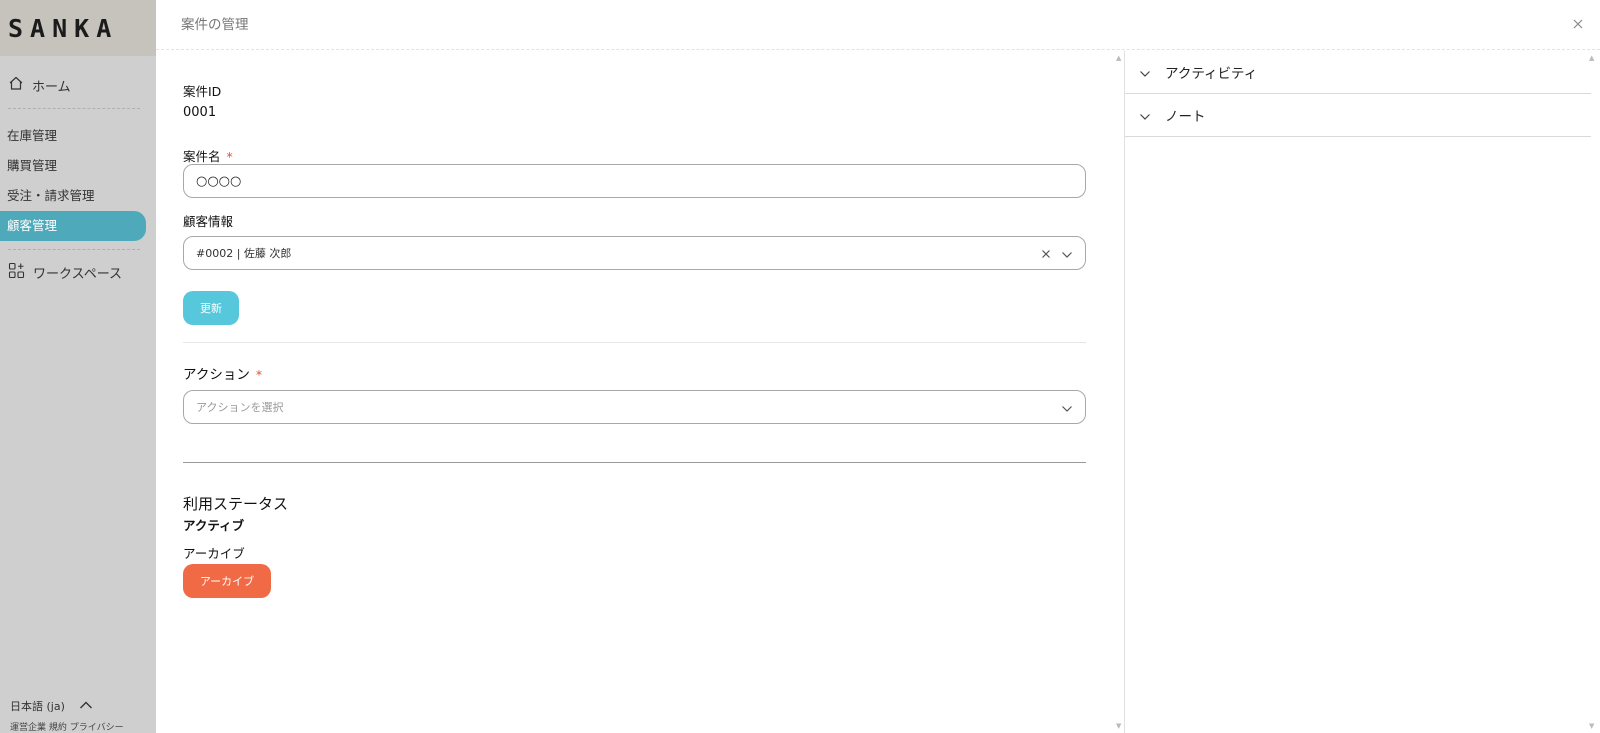  Describe the element at coordinates (97, 728) in the screenshot. I see `footer-link-privacy: プライバシー` at that location.